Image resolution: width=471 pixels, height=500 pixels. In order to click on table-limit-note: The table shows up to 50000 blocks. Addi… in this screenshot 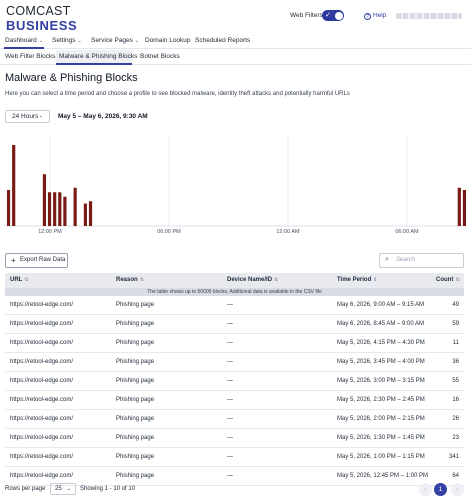, I will do `click(234, 292)`.